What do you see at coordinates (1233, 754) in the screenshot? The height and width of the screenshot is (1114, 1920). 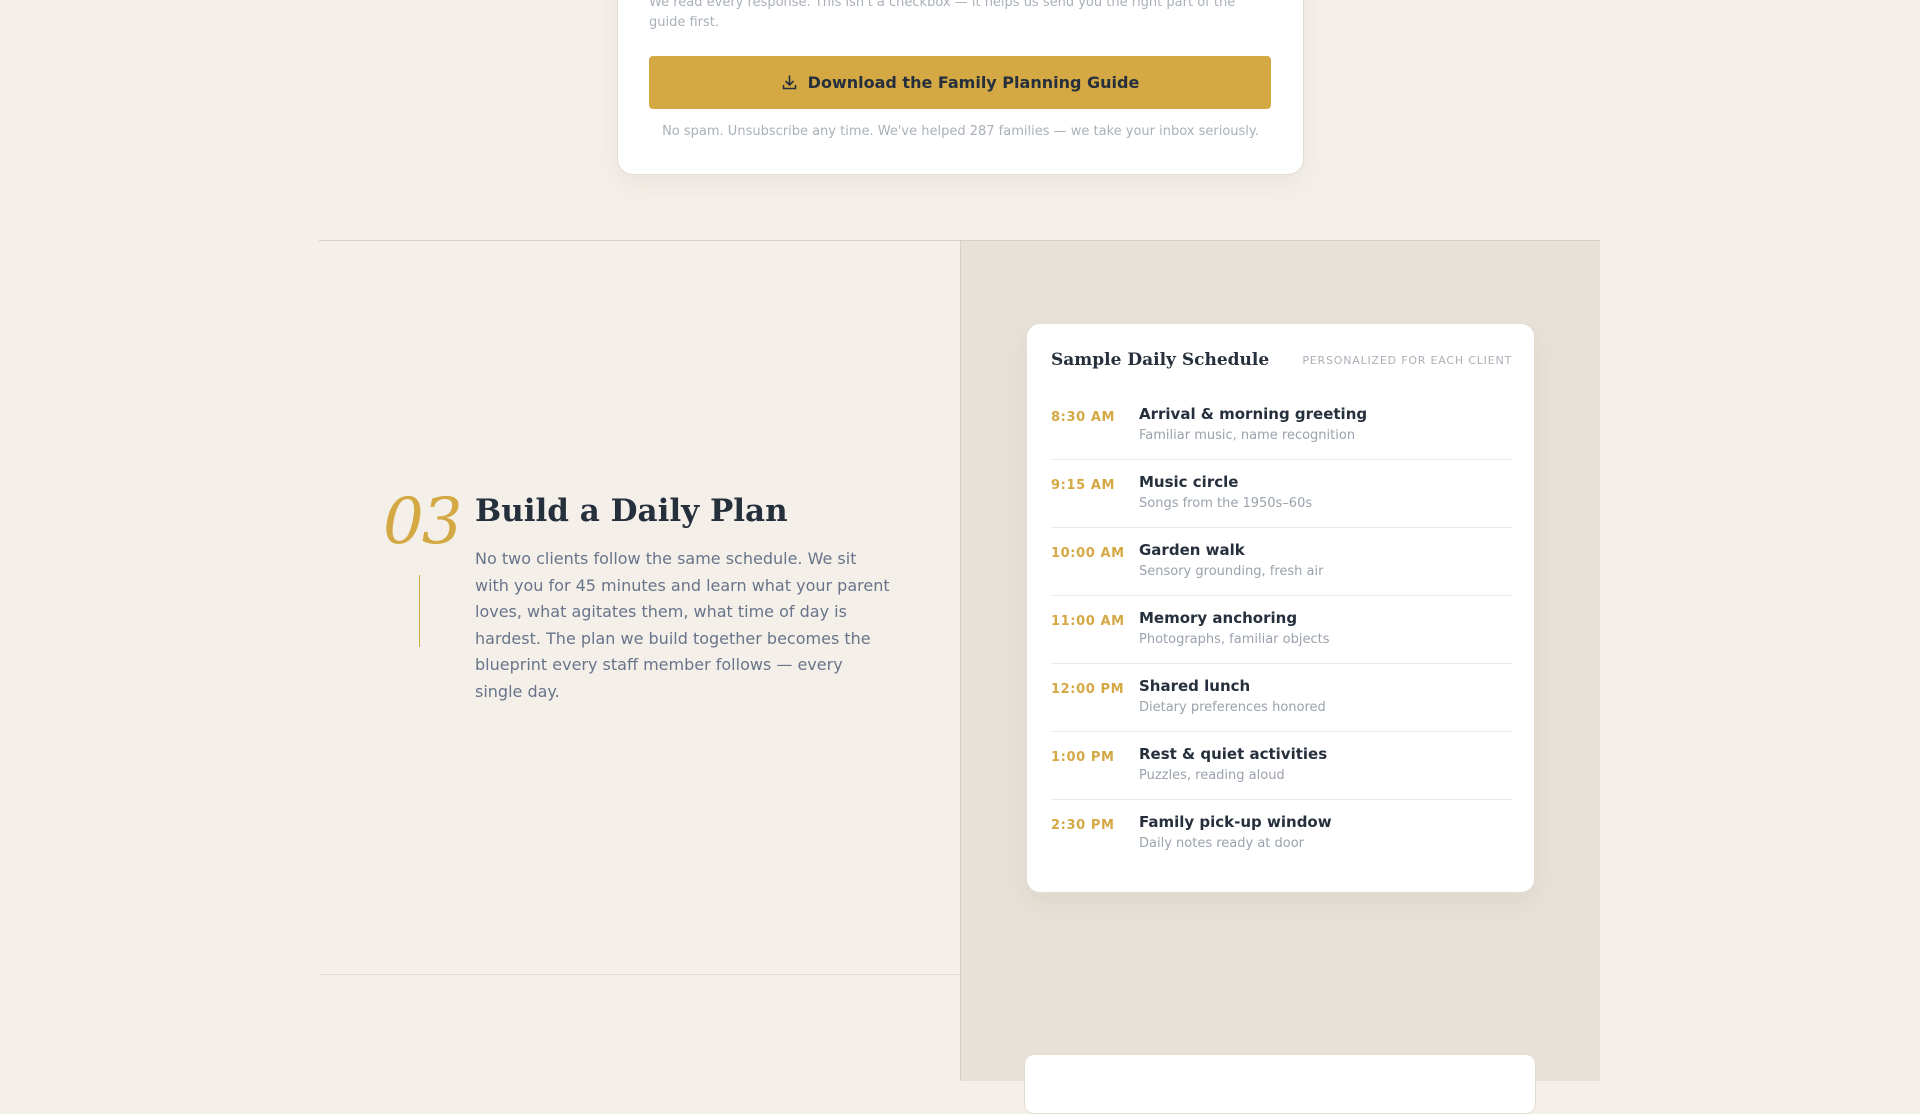 I see `schedule-activity: Rest & quiet activities` at bounding box center [1233, 754].